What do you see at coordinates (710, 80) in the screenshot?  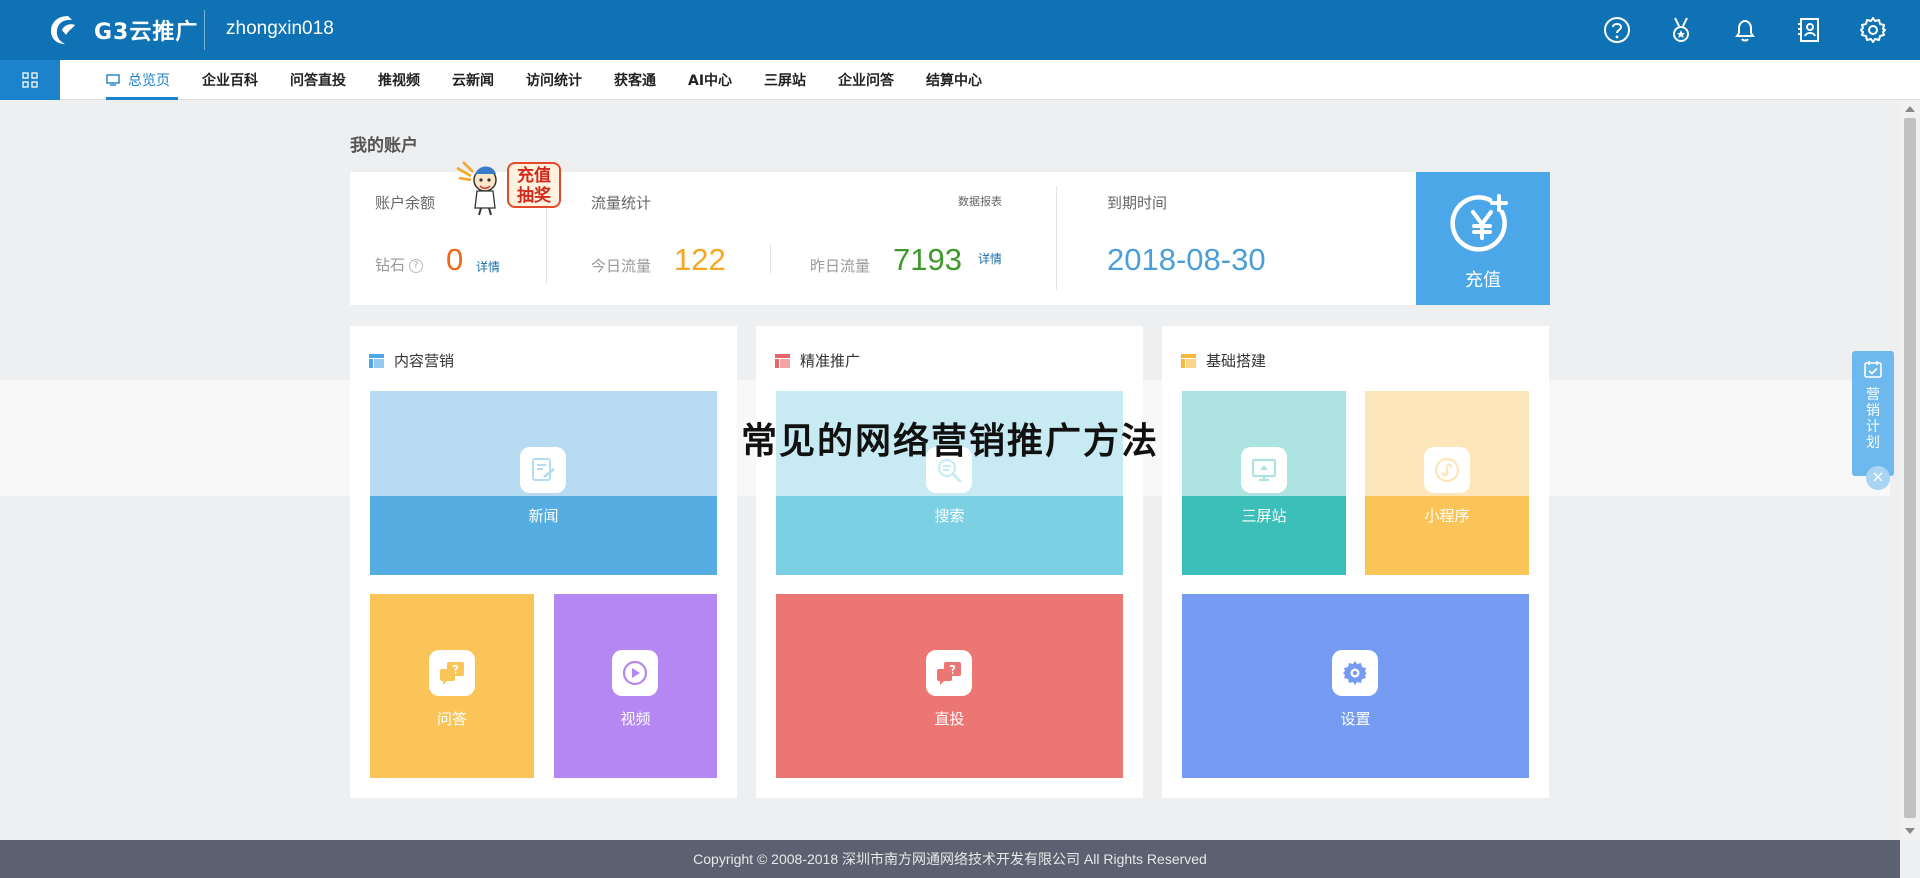 I see `tab-ai-center: AI中心` at bounding box center [710, 80].